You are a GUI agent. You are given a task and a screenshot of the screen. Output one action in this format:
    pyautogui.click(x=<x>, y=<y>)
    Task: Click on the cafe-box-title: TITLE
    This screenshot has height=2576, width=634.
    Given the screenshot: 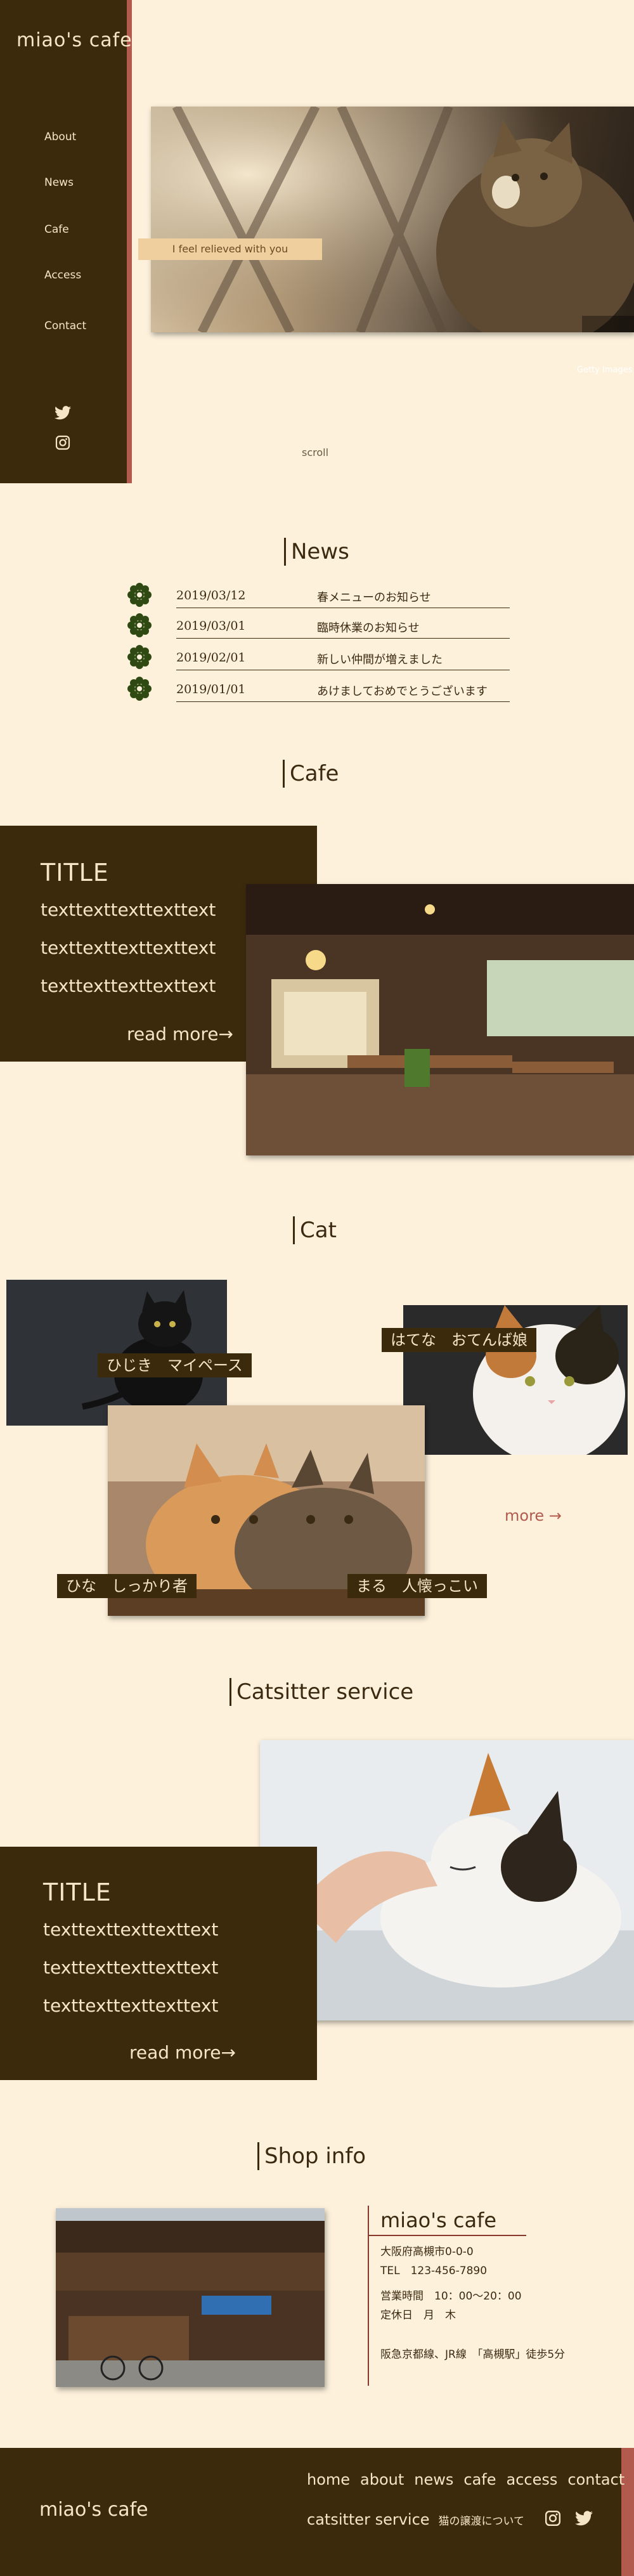 What is the action you would take?
    pyautogui.click(x=75, y=873)
    